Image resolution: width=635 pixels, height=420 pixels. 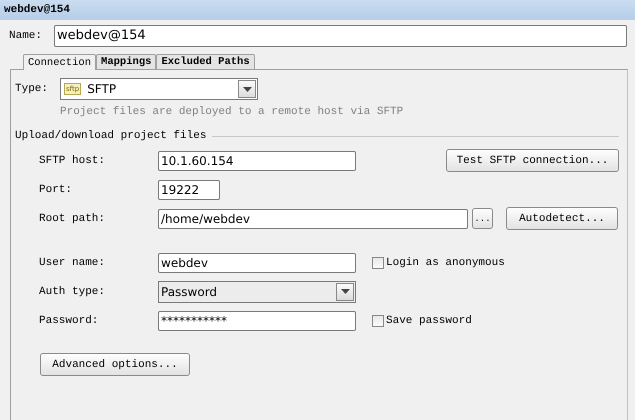 I want to click on dropdown: Password, so click(x=257, y=291).